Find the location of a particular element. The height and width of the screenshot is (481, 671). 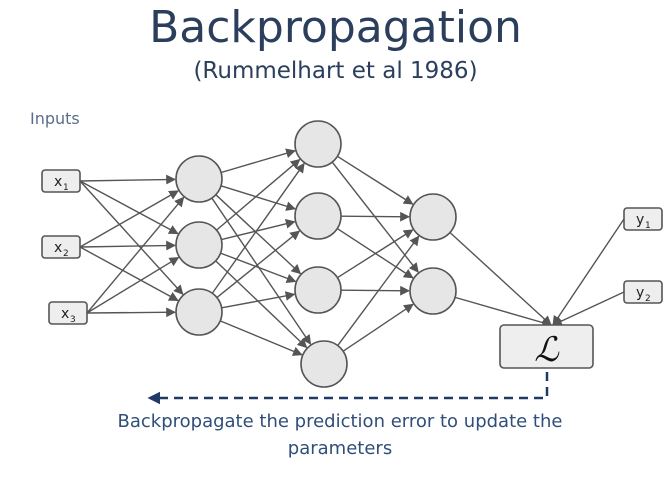

target-y1-label: y is located at coordinates (640, 220).